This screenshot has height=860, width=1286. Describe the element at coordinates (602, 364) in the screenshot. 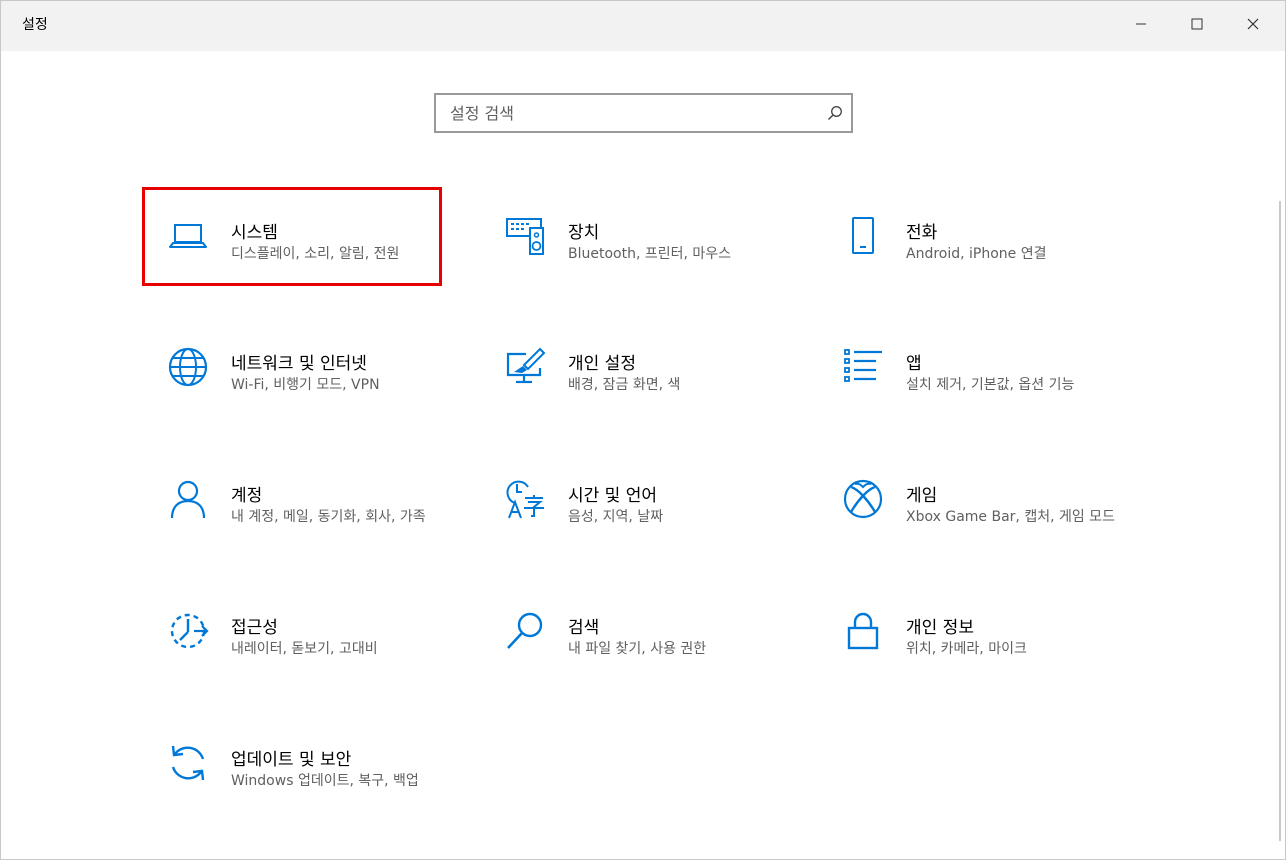

I see `tile-title: 개인 설정` at that location.